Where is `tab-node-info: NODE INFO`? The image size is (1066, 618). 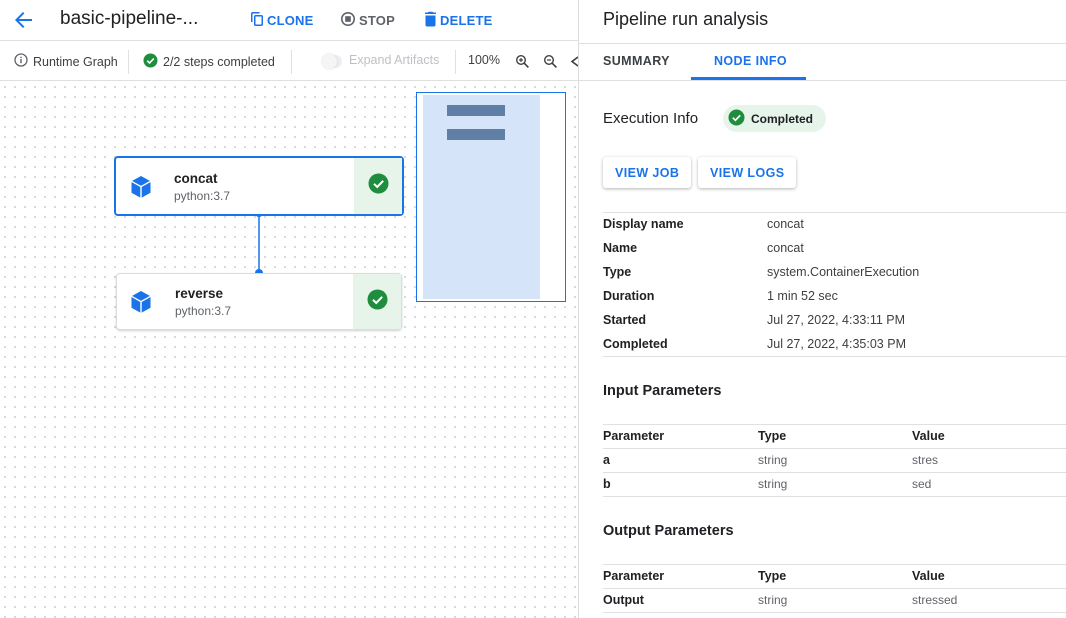 tab-node-info: NODE INFO is located at coordinates (750, 61).